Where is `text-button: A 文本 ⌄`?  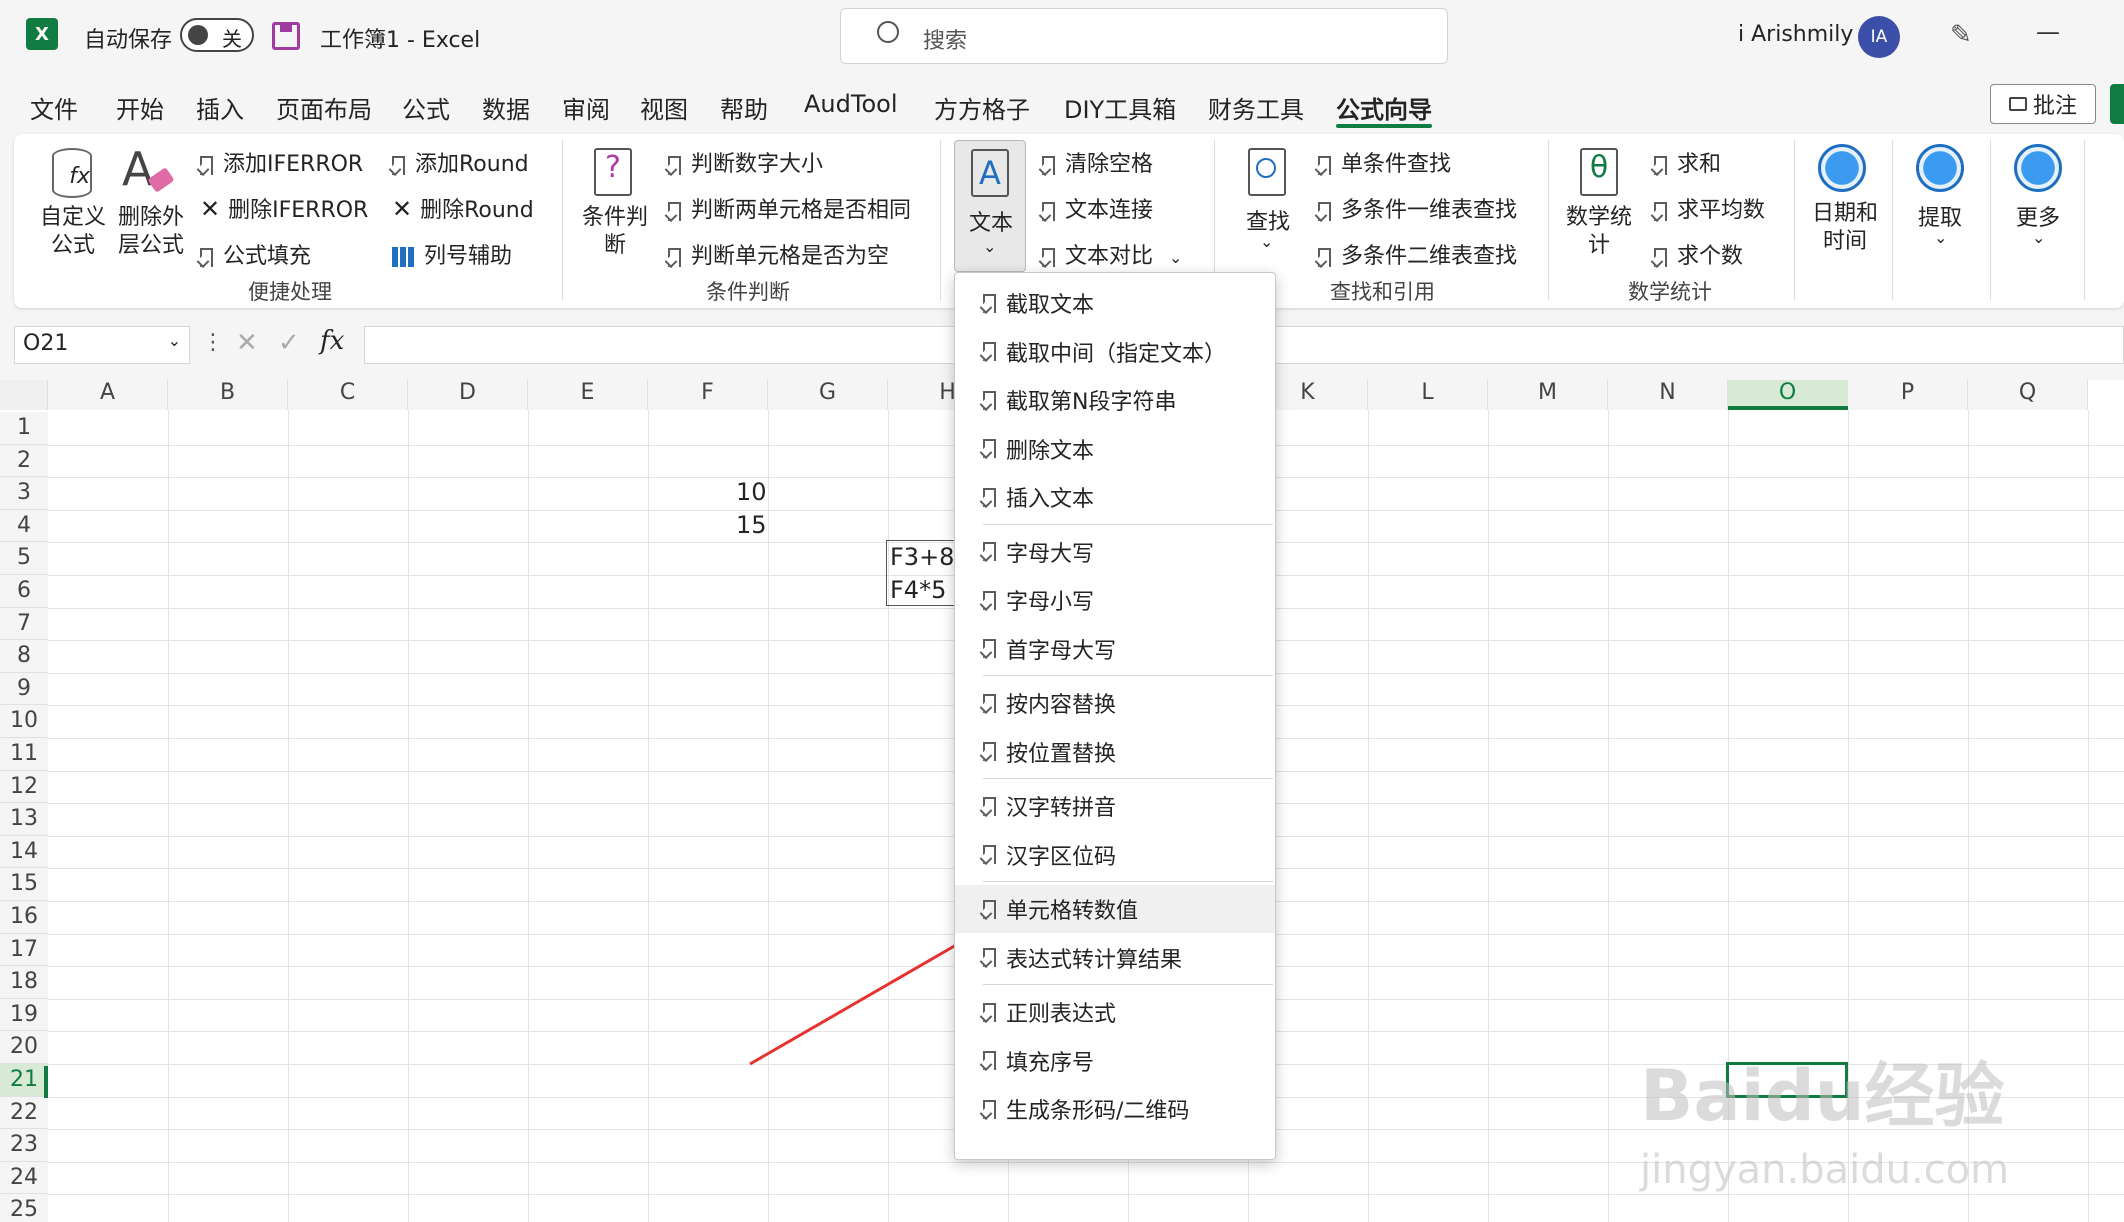 text-button: A 文本 ⌄ is located at coordinates (990, 206).